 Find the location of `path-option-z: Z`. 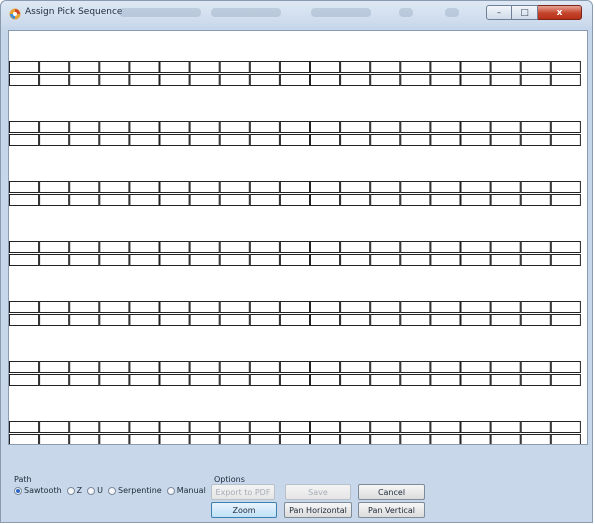

path-option-z: Z is located at coordinates (74, 490).